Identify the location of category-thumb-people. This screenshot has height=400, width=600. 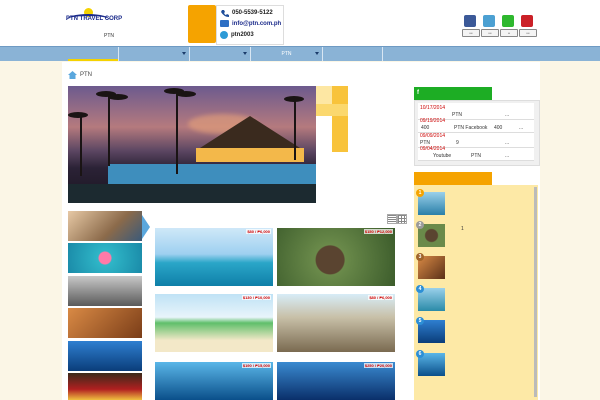
(105, 226).